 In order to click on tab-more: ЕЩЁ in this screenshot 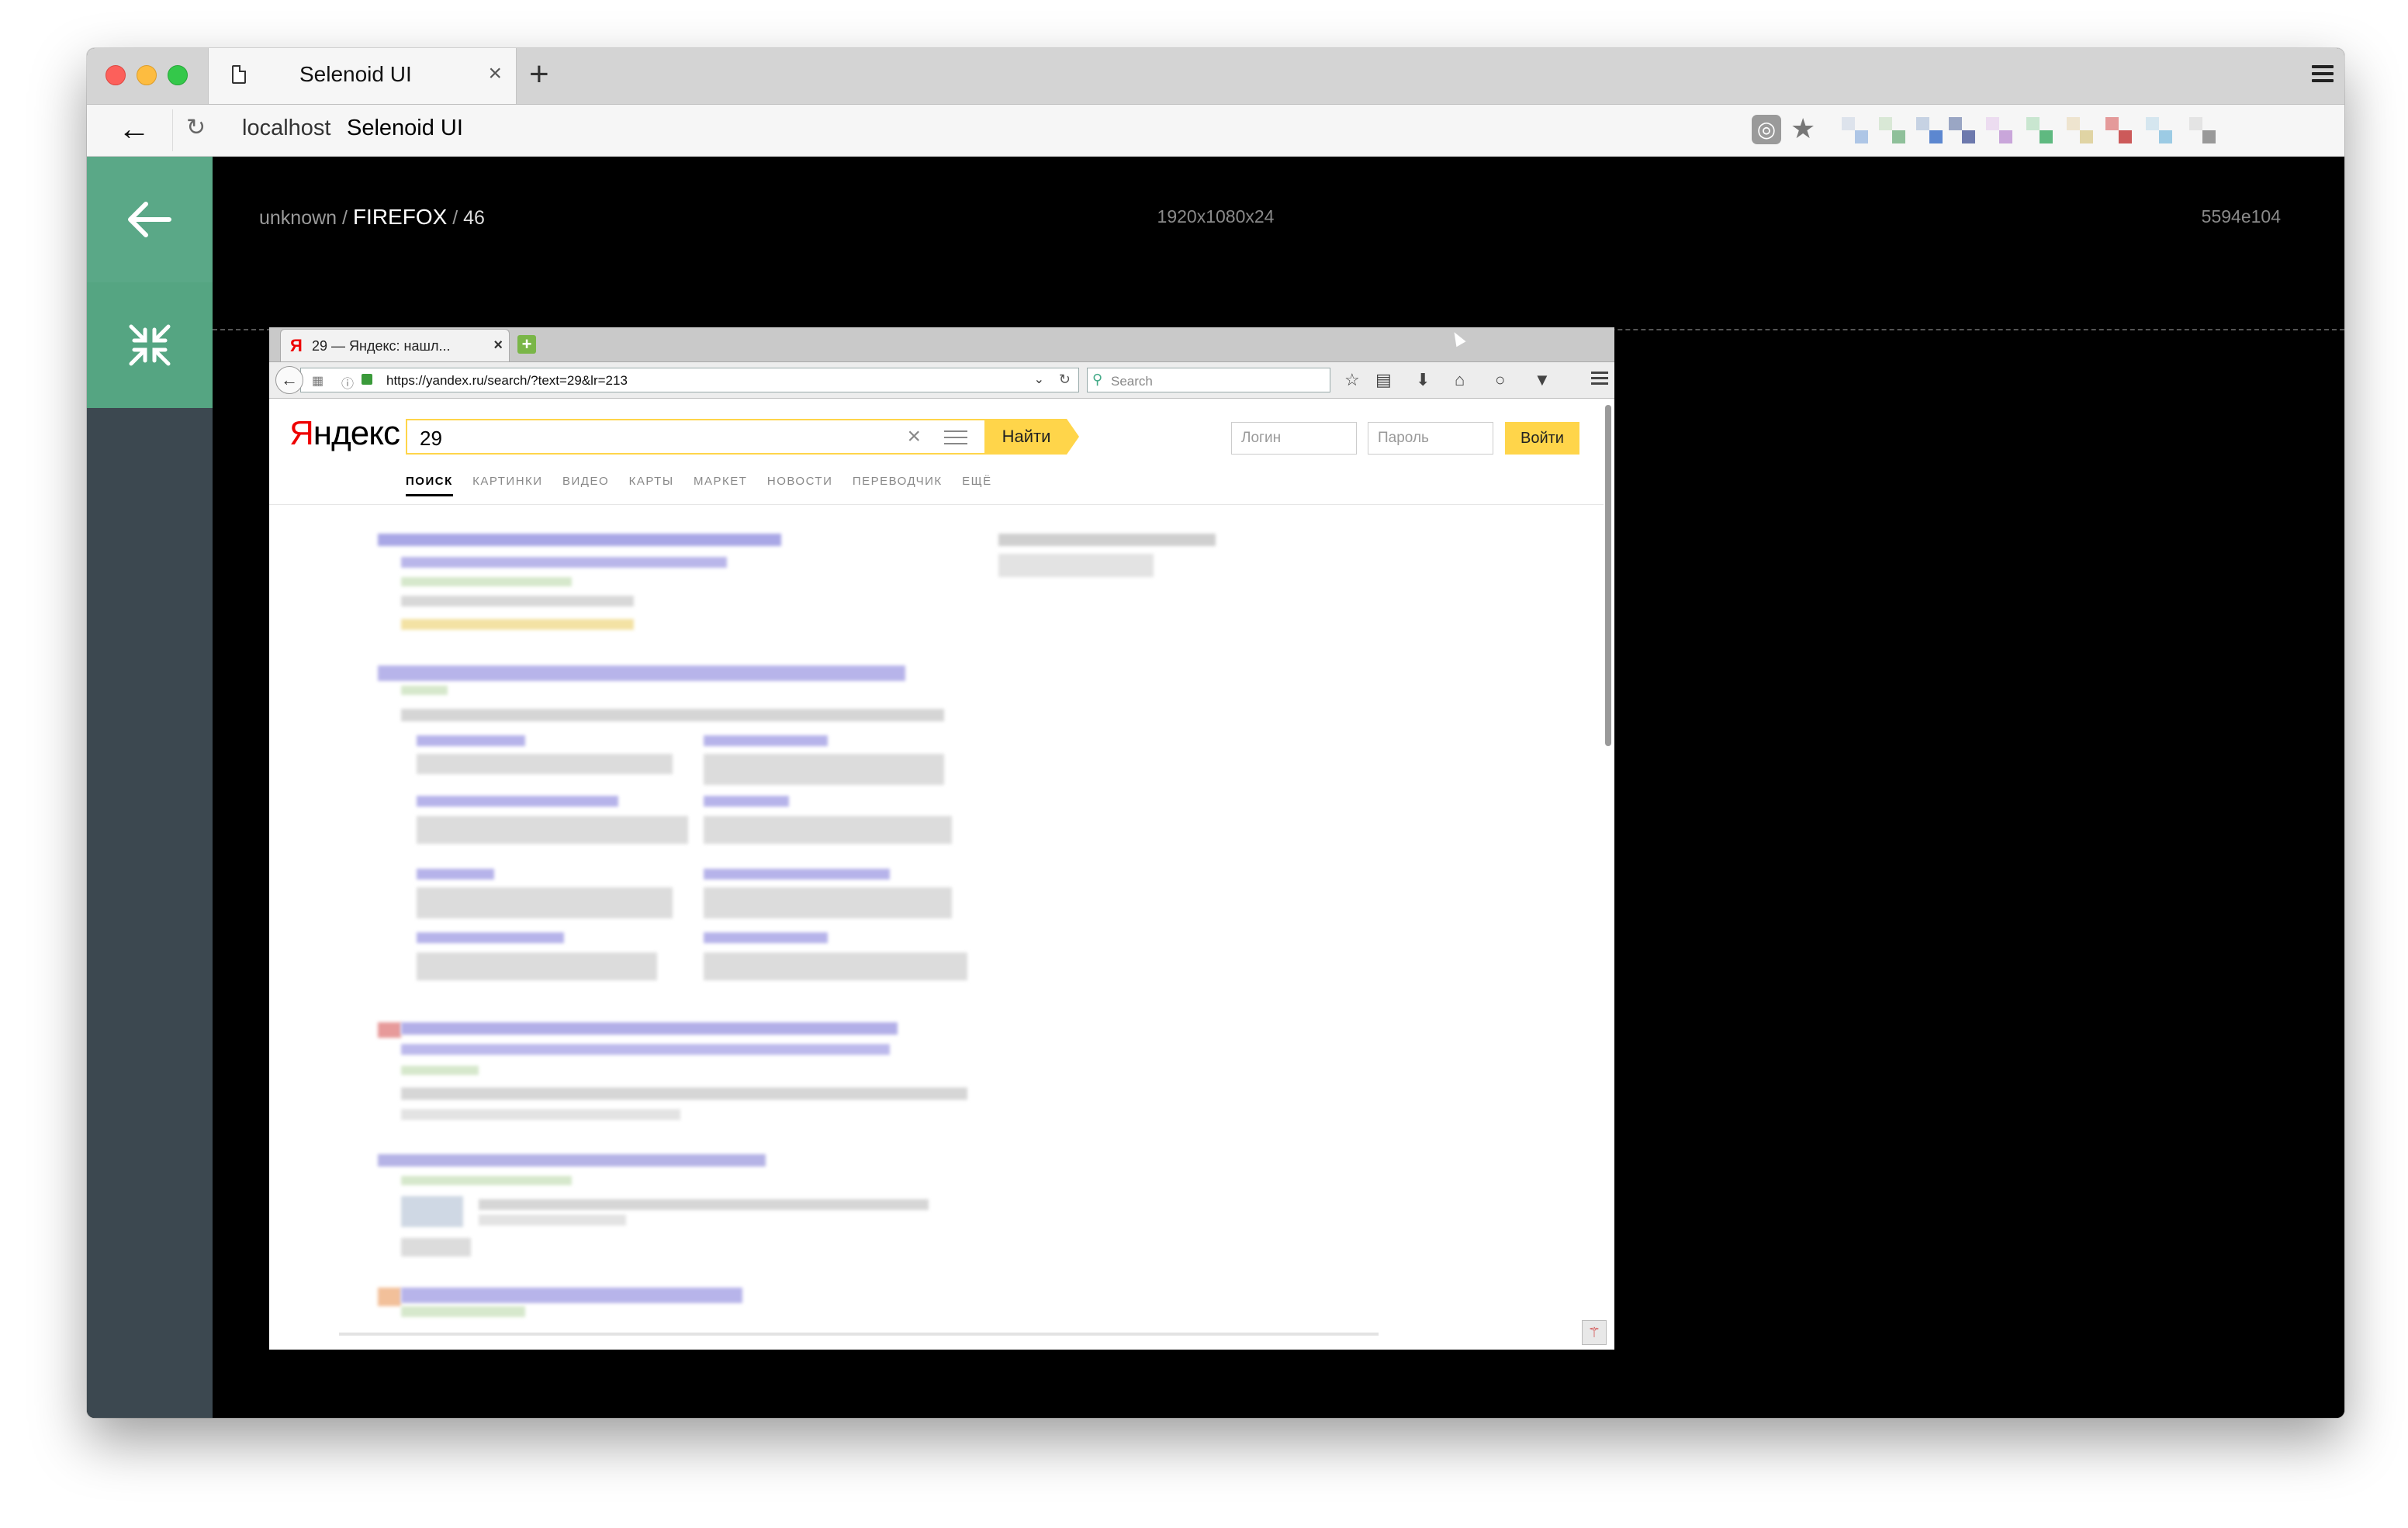, I will do `click(977, 481)`.